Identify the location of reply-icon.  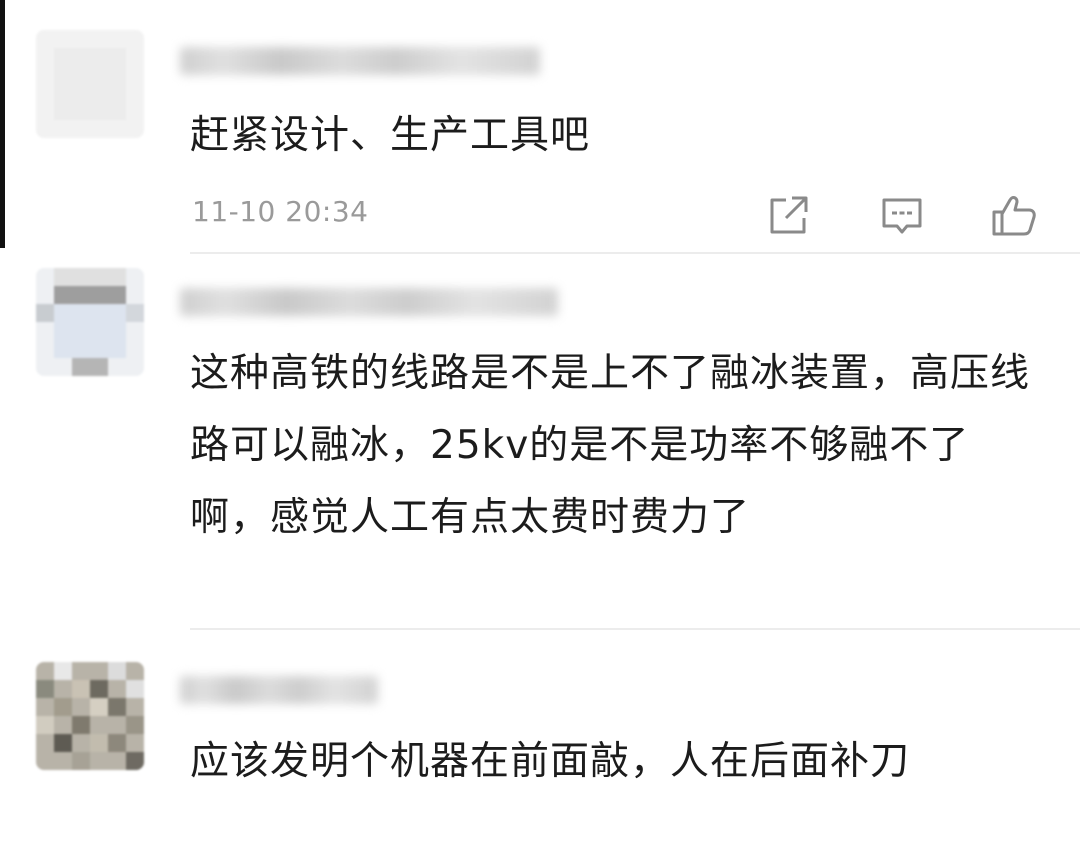
(902, 216).